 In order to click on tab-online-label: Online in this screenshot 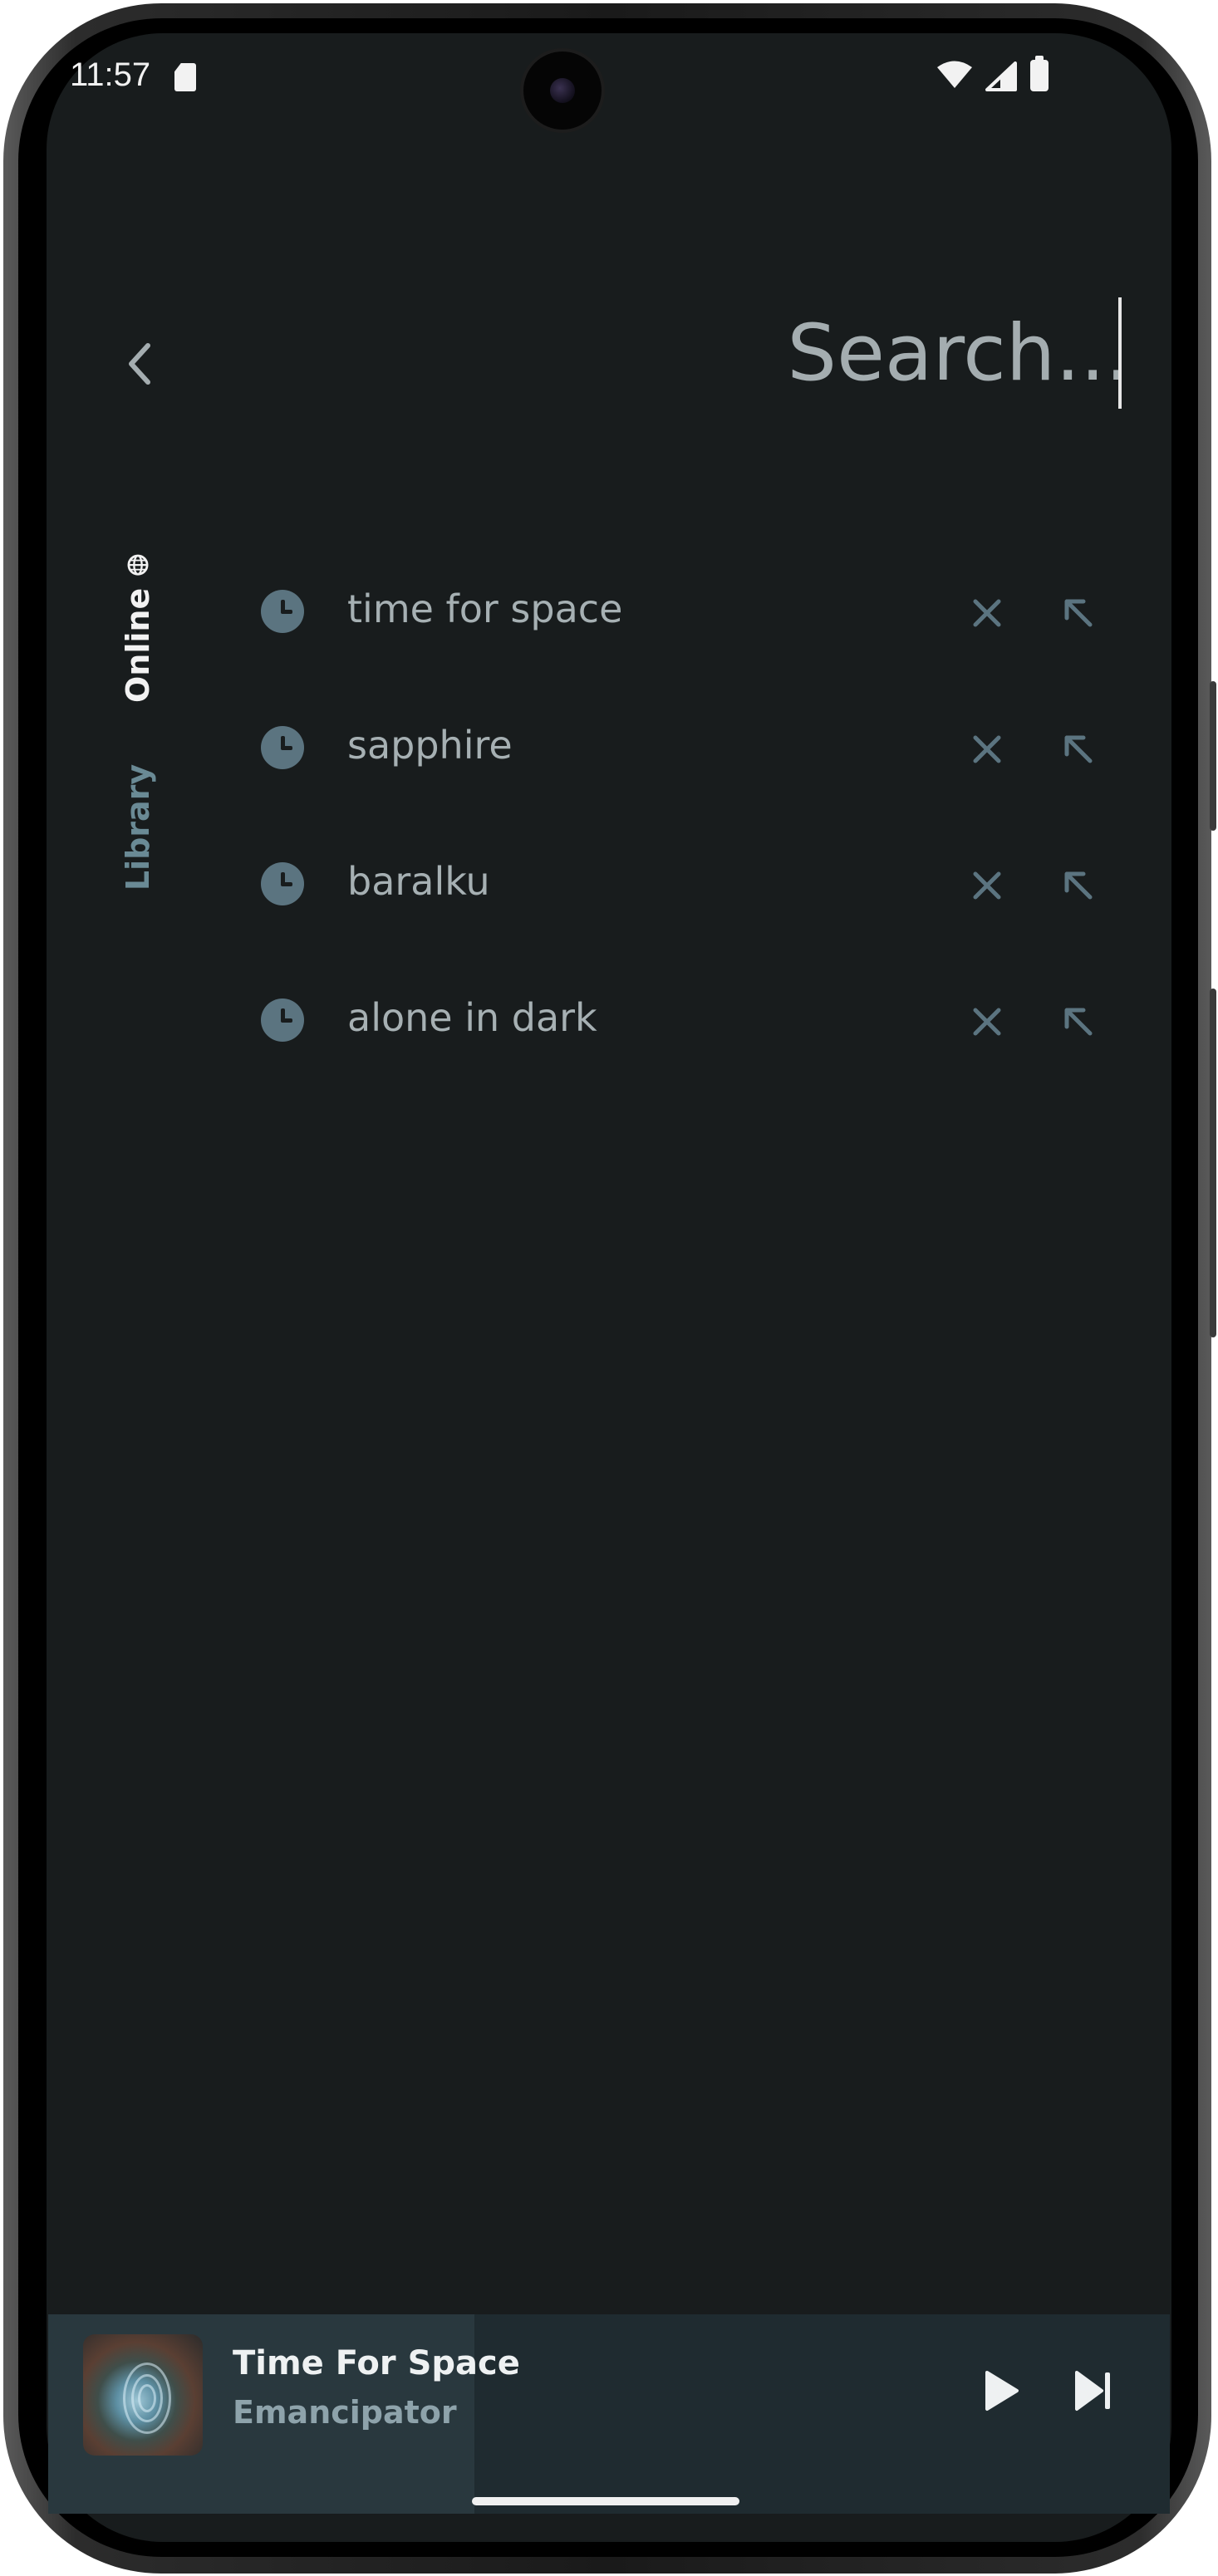, I will do `click(138, 645)`.